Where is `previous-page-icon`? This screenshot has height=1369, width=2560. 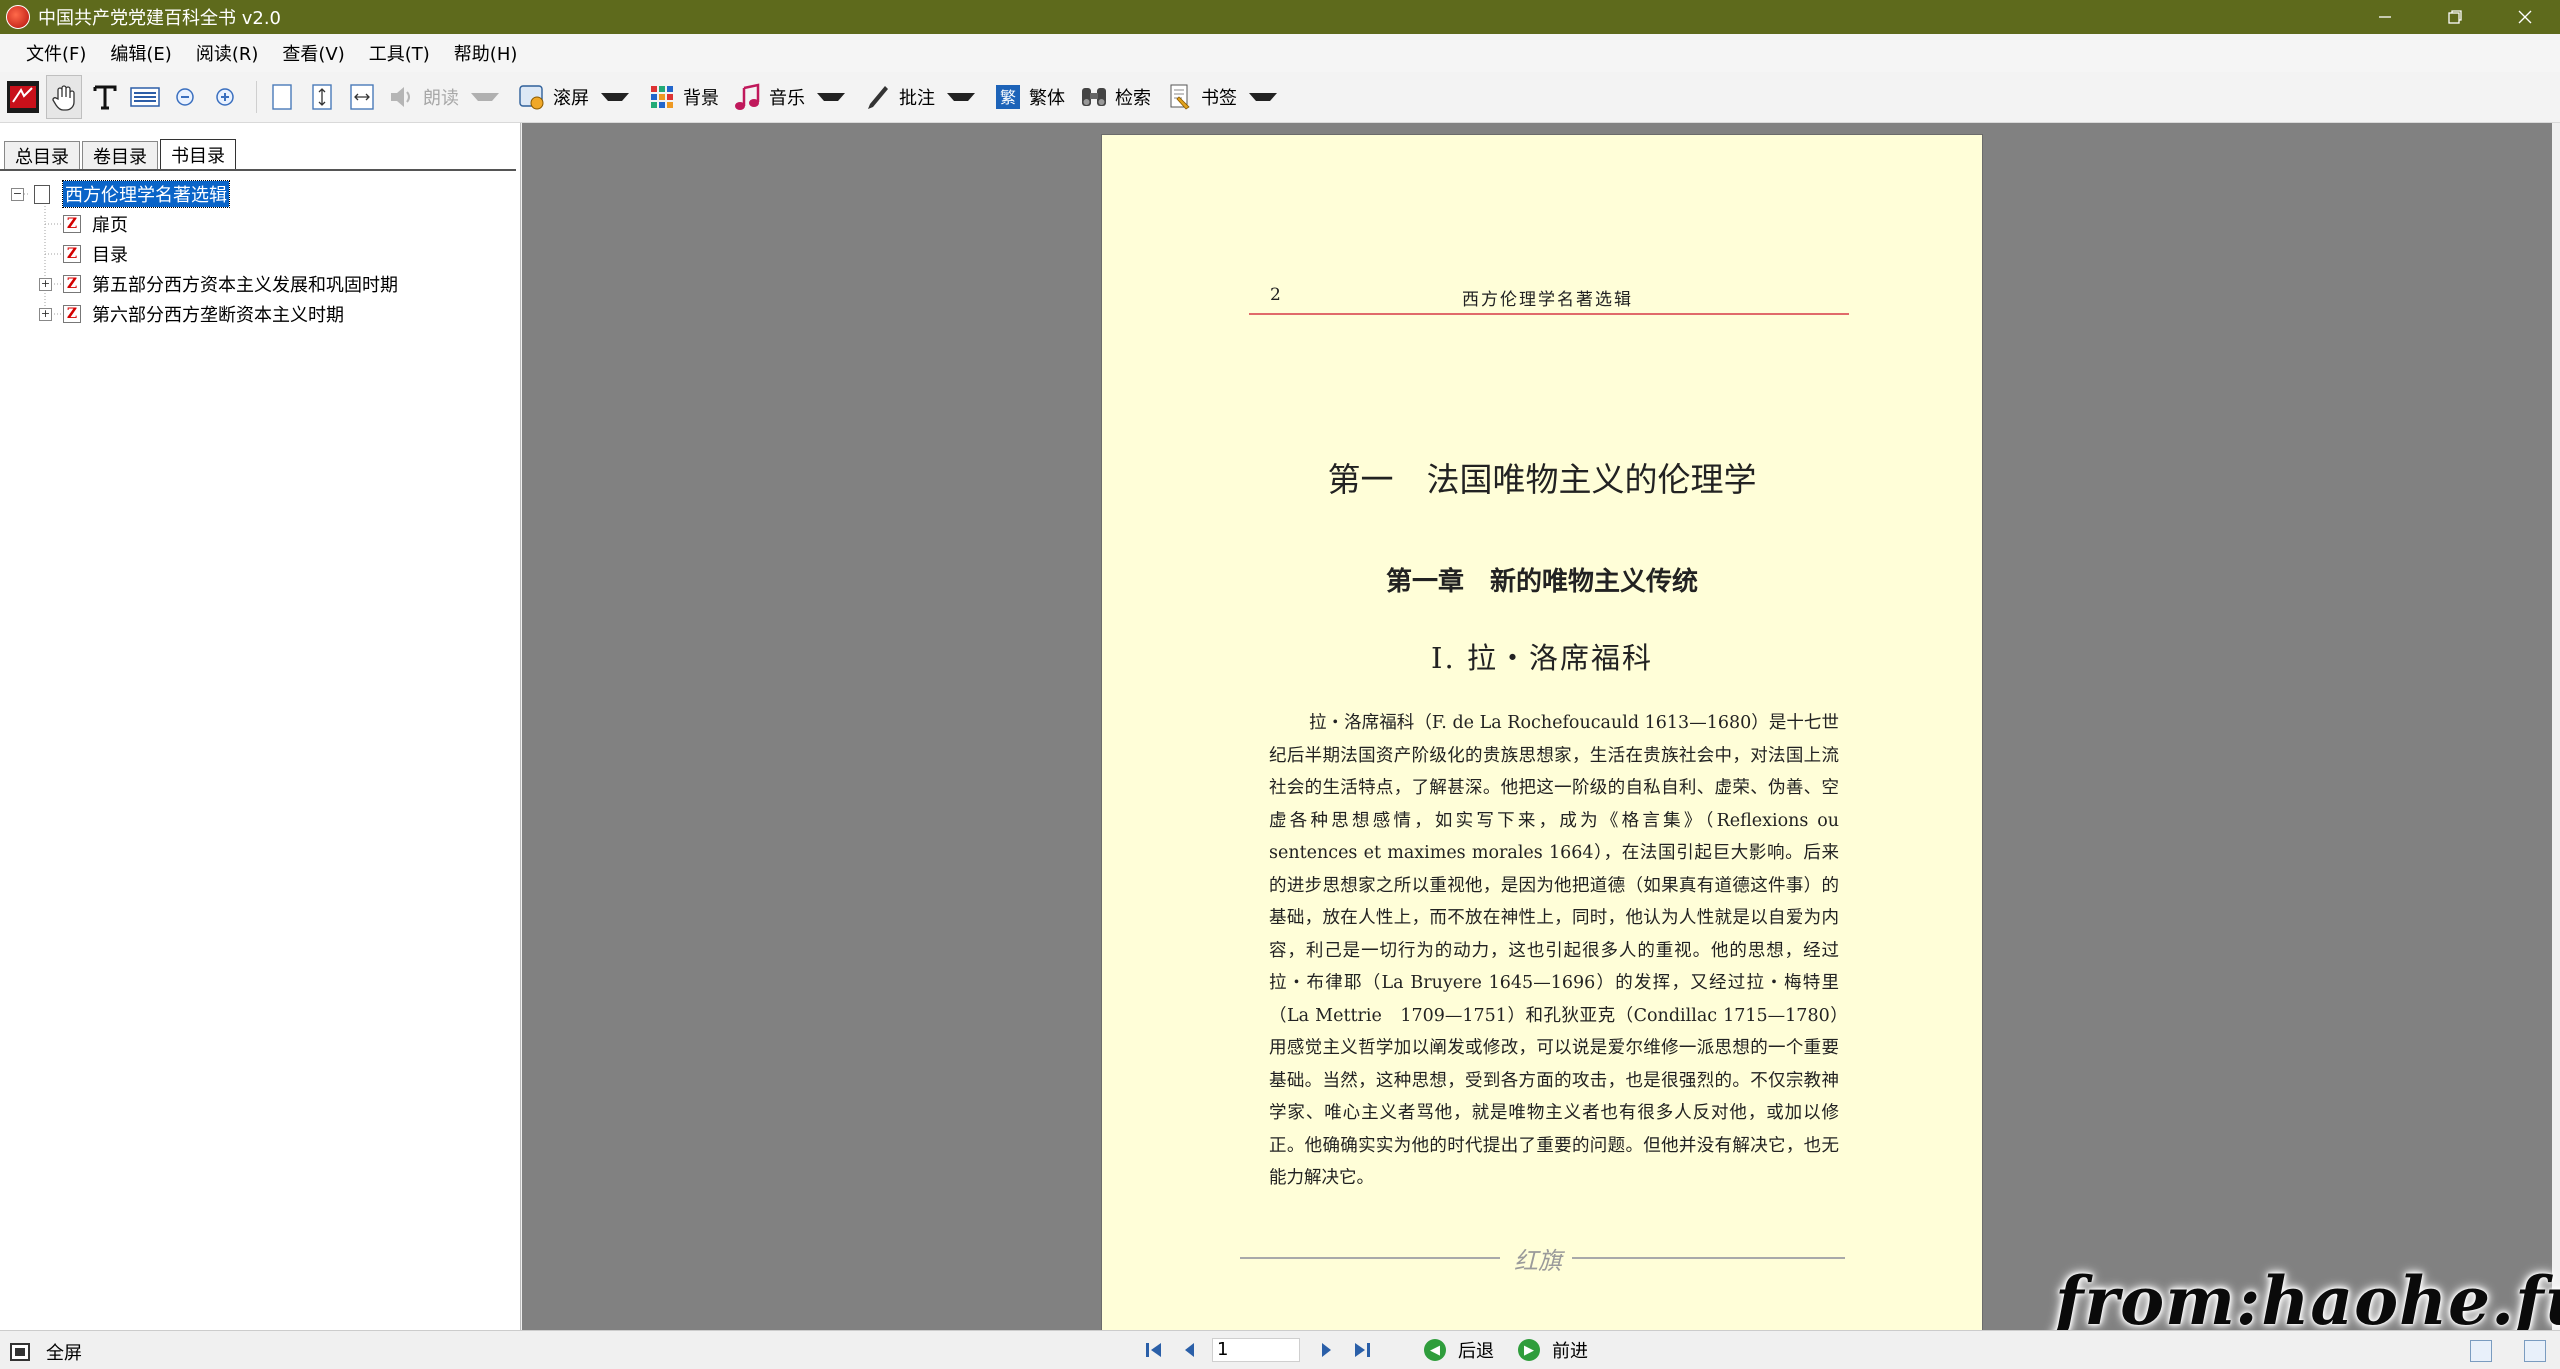 previous-page-icon is located at coordinates (1189, 1350).